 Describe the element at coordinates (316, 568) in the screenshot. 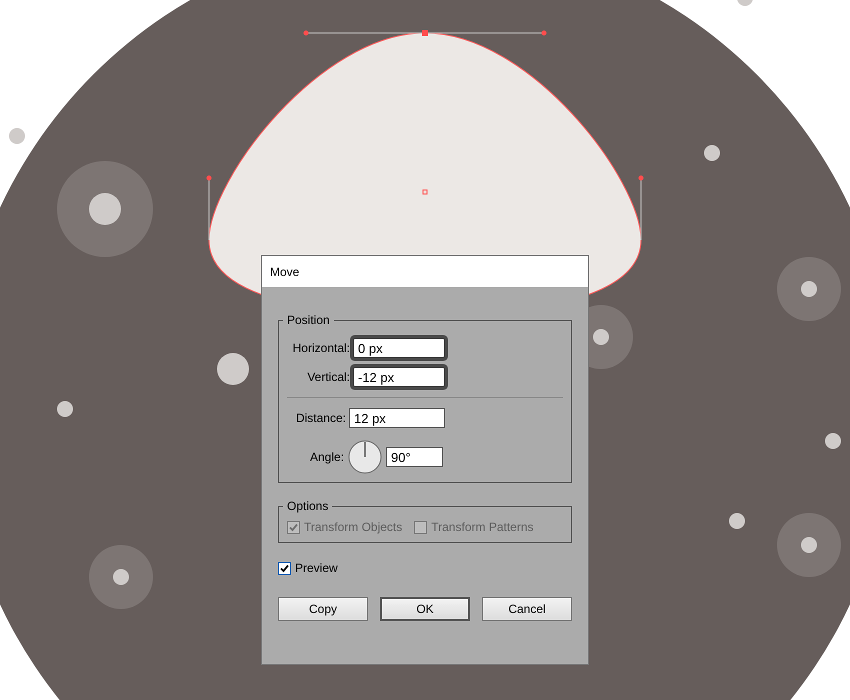

I see `checkbox-label: Preview` at that location.